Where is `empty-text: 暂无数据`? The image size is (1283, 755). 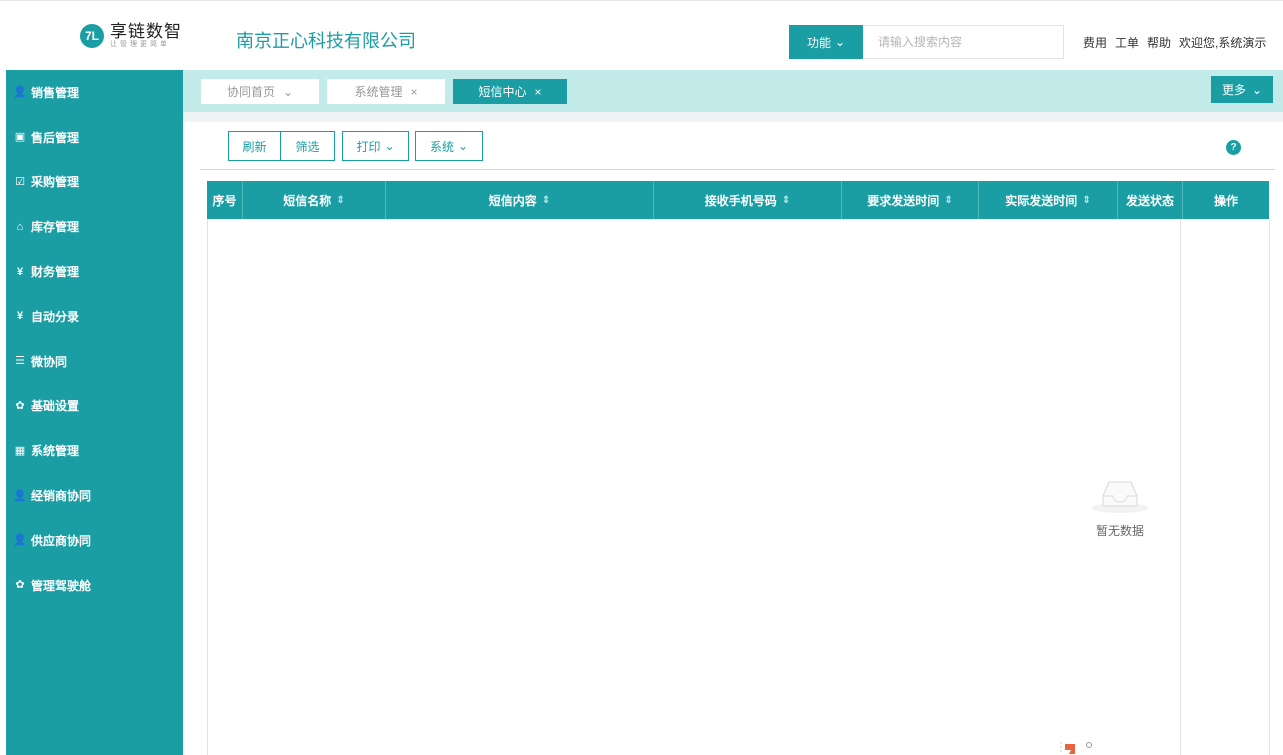
empty-text: 暂无数据 is located at coordinates (1119, 531).